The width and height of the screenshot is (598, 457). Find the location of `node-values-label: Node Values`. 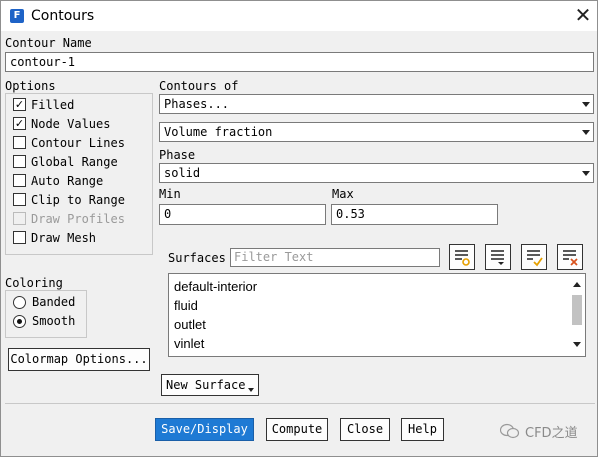

node-values-label: Node Values is located at coordinates (71, 124).